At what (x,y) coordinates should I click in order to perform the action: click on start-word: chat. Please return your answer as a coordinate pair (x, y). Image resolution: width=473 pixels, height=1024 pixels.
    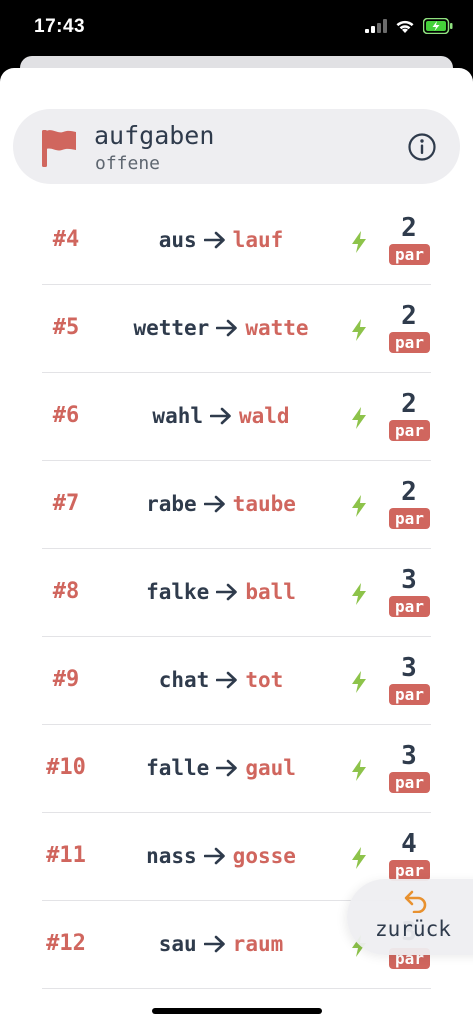
    Looking at the image, I should click on (184, 680).